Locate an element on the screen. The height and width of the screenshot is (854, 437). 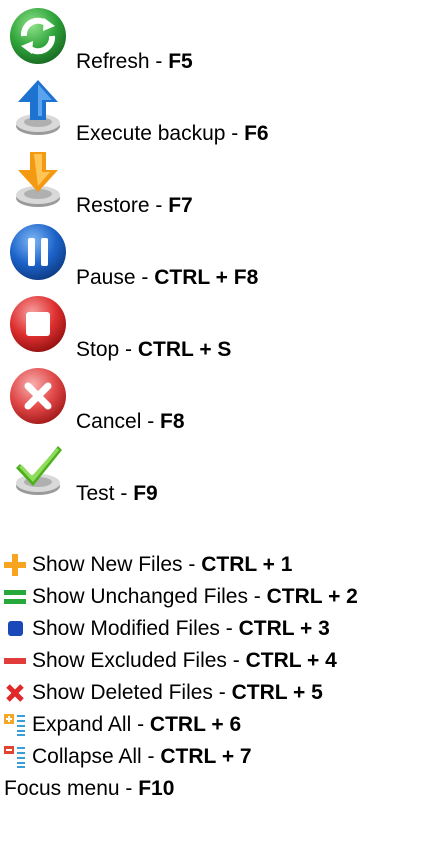
pause-shortcut: CTRL + F8 is located at coordinates (206, 277).